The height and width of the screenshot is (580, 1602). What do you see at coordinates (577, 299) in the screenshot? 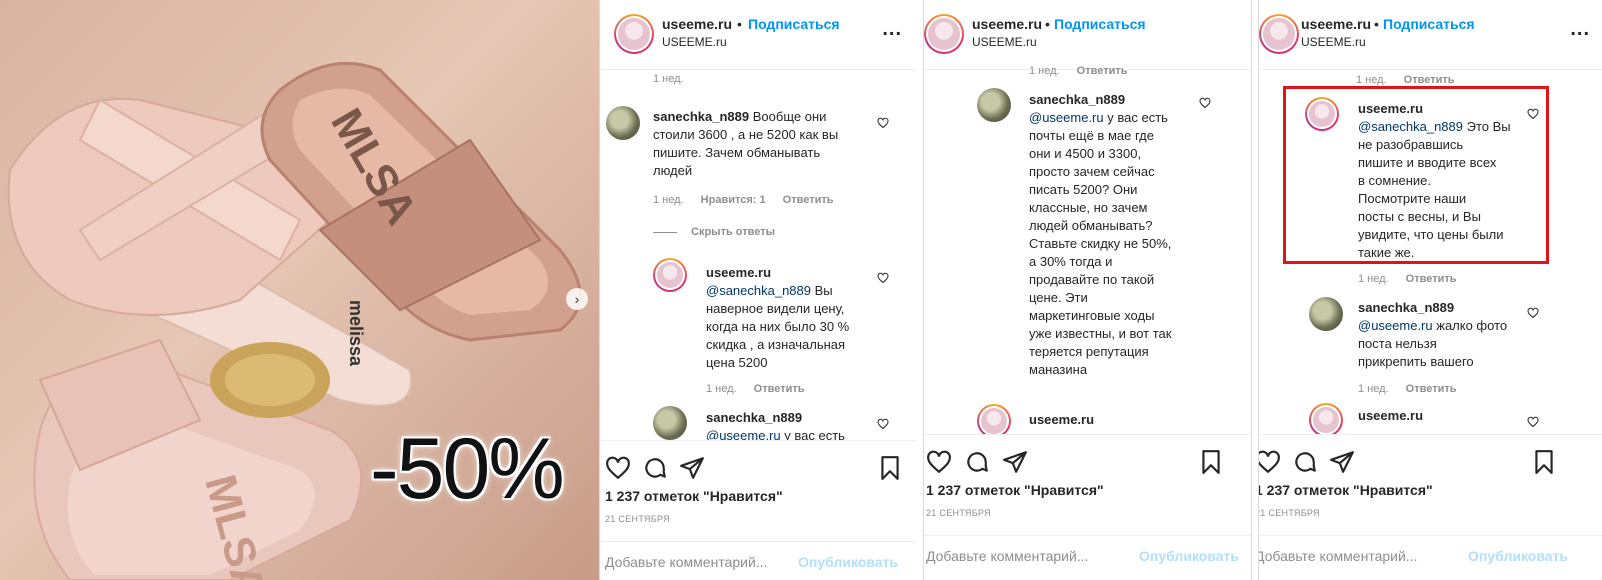
I see `chevron-right-icon: ›` at bounding box center [577, 299].